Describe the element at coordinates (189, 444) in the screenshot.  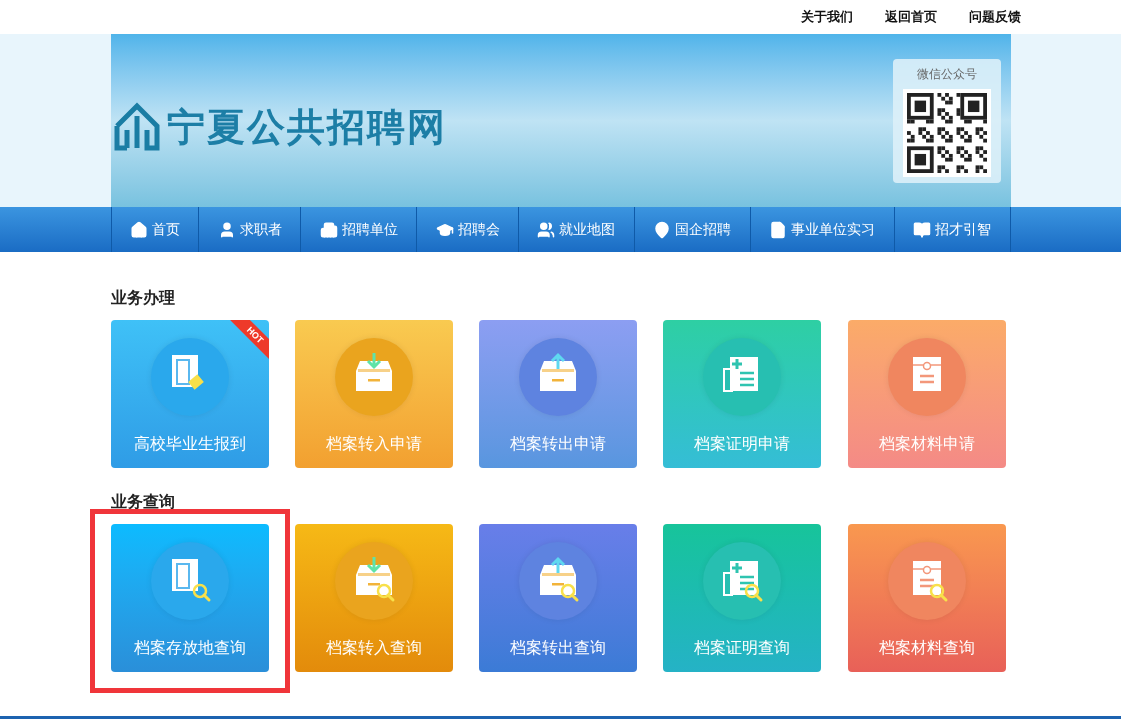
I see `tile-label: 高校毕业生报到` at that location.